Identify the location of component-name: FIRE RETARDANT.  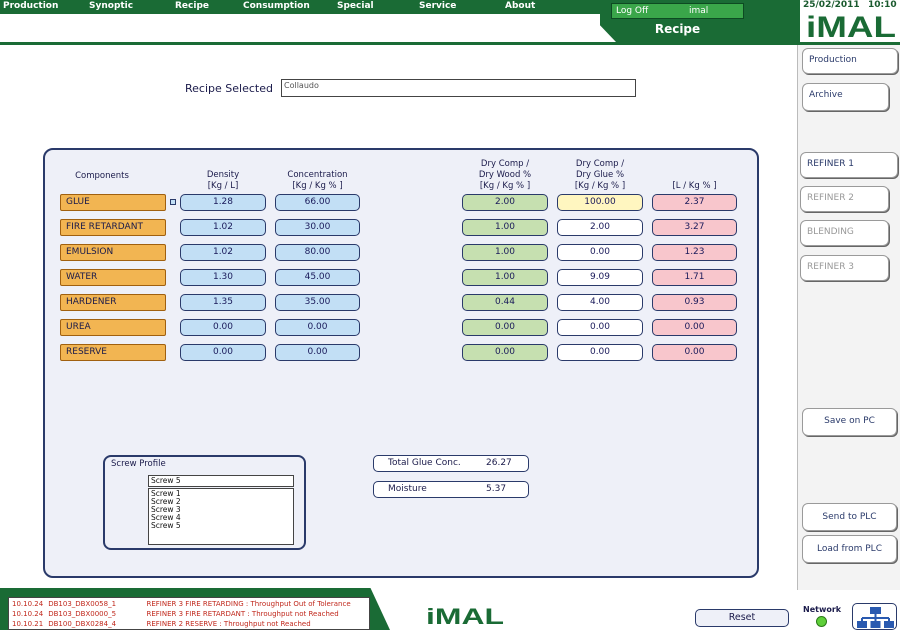
(113, 227).